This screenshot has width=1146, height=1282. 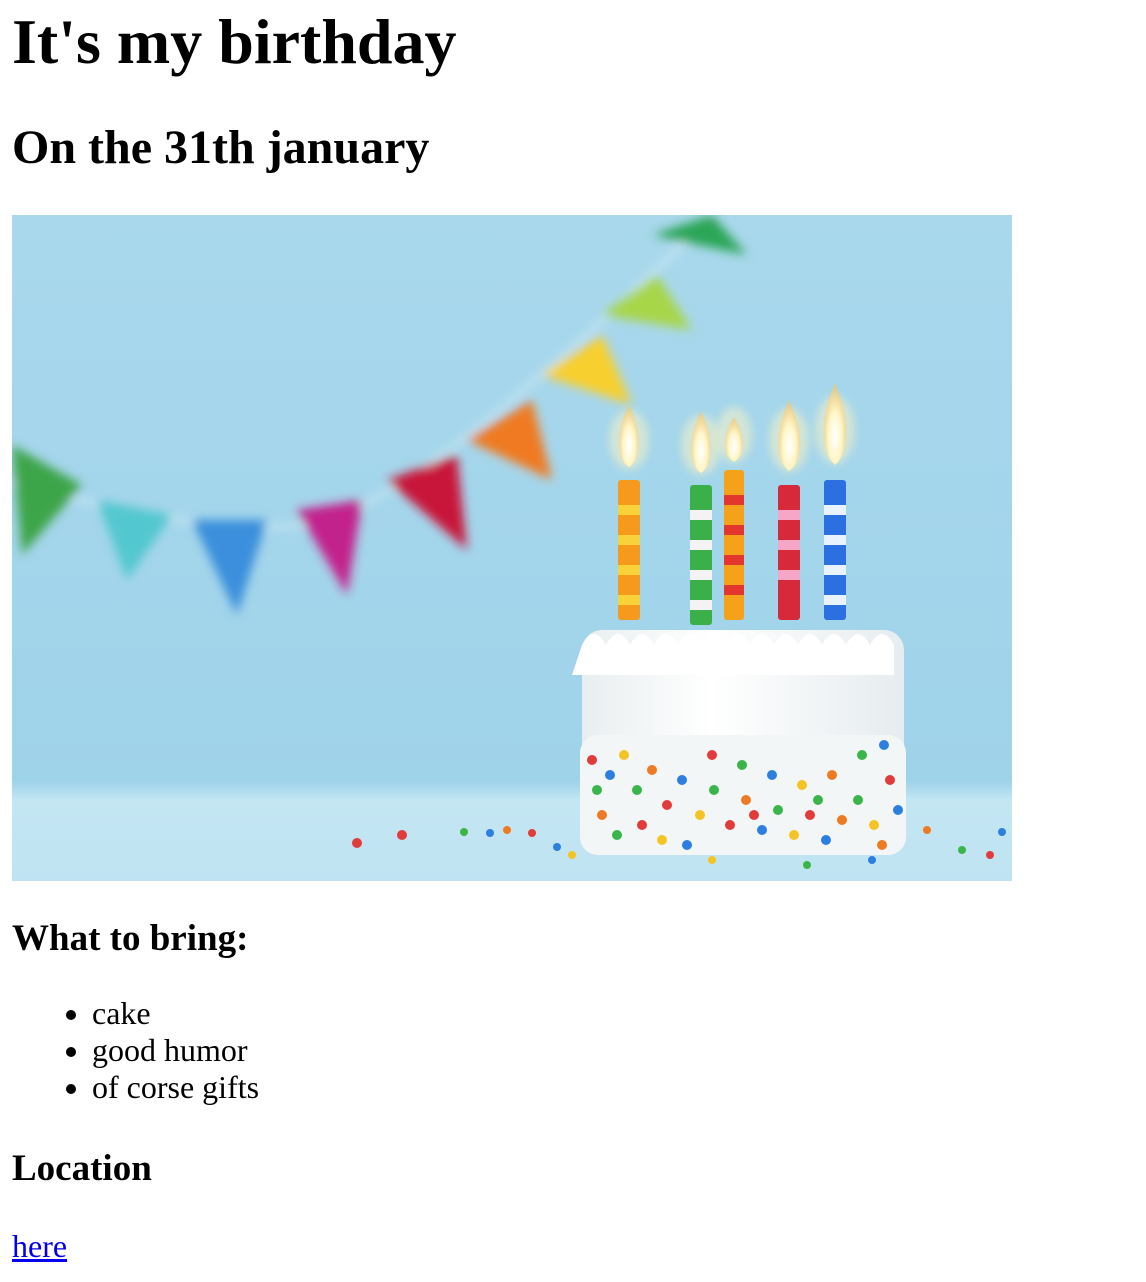 I want to click on bring-list: cake good humor of corse gifts, so click(x=135, y=1050).